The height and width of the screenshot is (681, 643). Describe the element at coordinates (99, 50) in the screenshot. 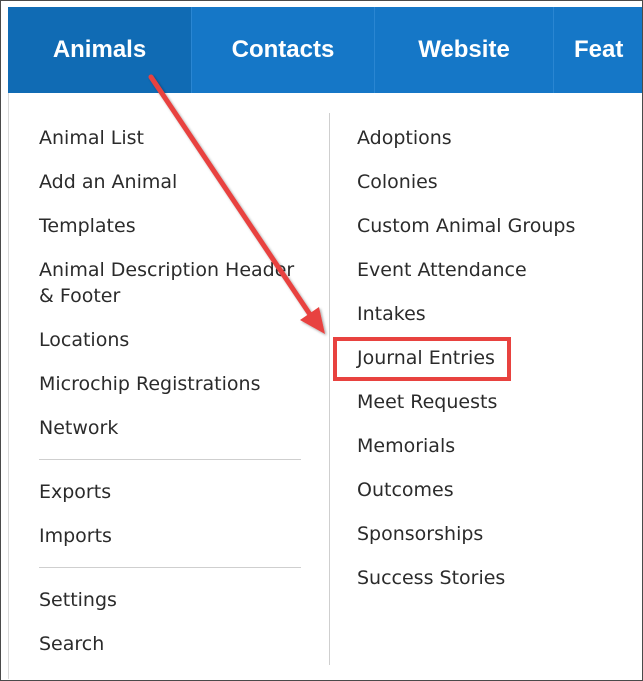

I see `nav-tab-animals: Animals` at that location.